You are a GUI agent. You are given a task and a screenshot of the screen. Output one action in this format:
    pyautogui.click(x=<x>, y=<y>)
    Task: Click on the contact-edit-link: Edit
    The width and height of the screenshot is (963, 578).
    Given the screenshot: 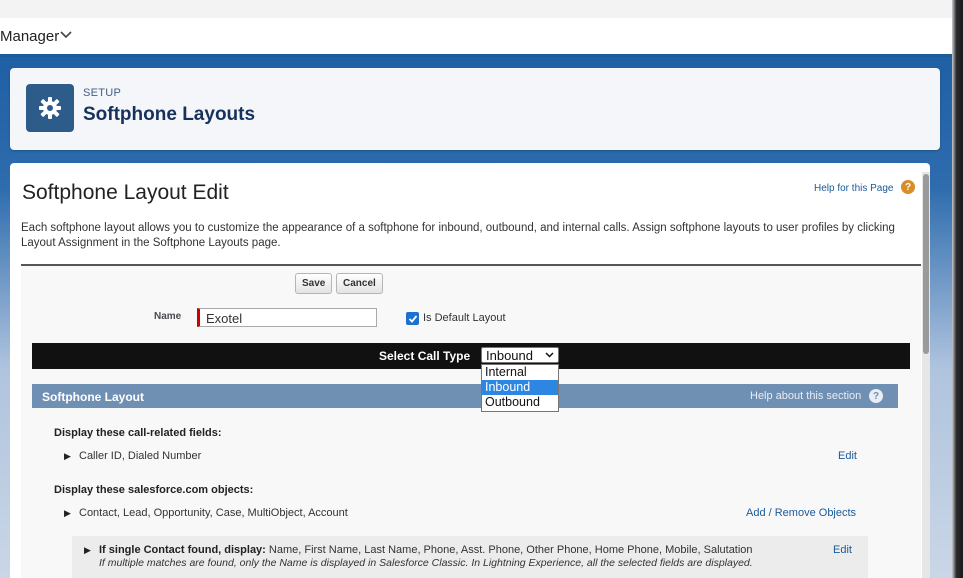 What is the action you would take?
    pyautogui.click(x=842, y=550)
    